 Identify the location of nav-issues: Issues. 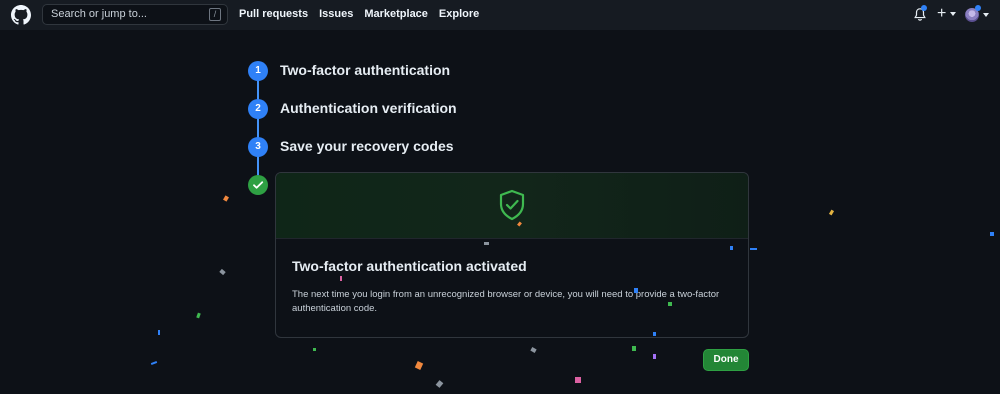
(336, 14).